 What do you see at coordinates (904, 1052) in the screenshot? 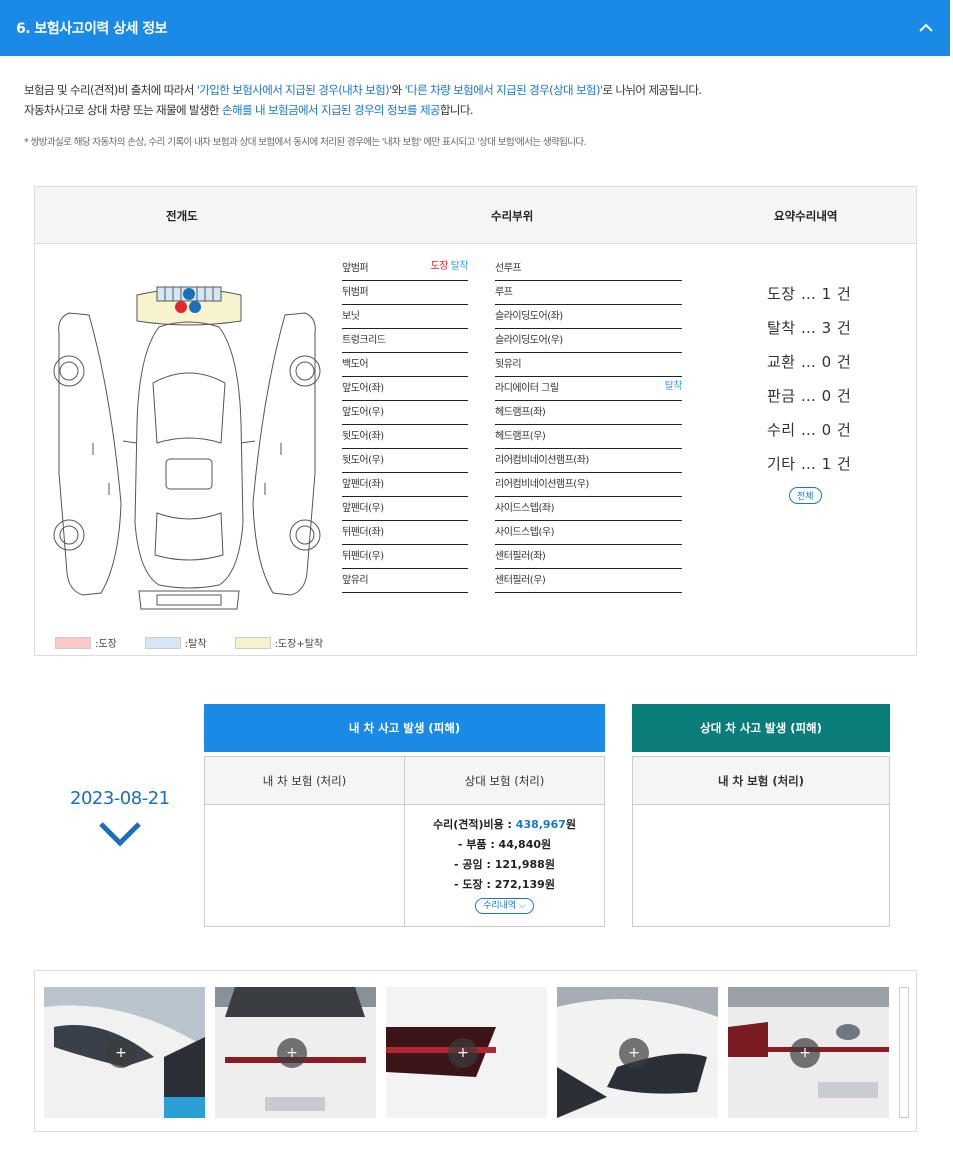
I see `gallery-scrollbar` at bounding box center [904, 1052].